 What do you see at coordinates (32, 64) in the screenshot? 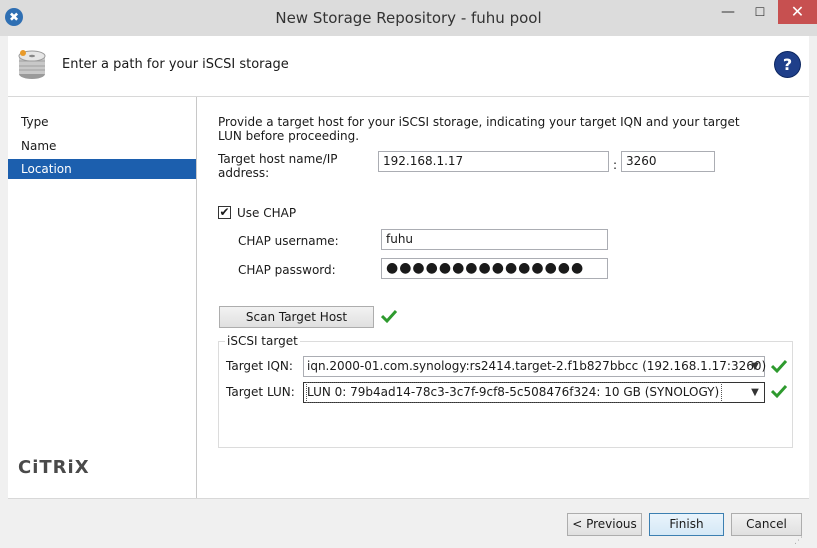
I see `storage-disk-icon` at bounding box center [32, 64].